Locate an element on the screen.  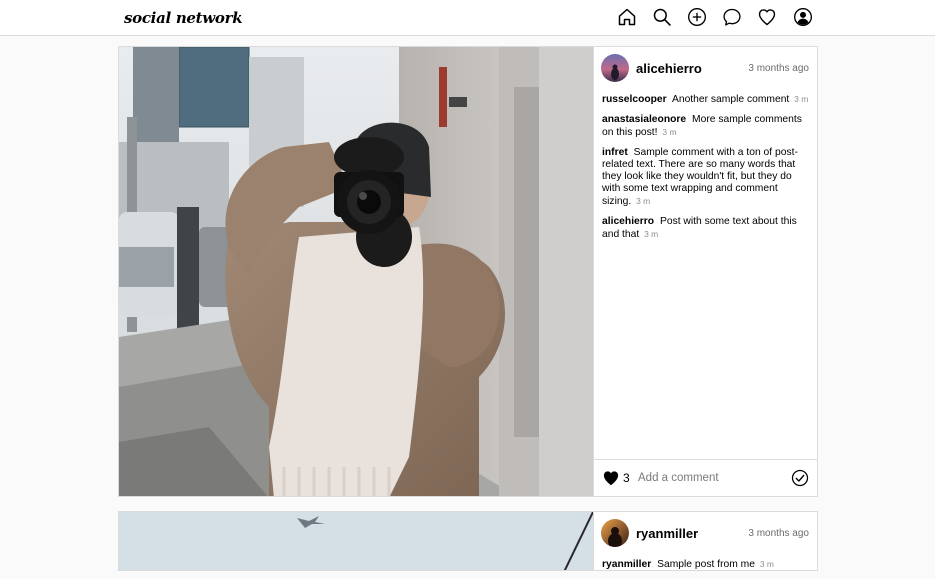
comment-item: russelcooper Another sample comment 3 m is located at coordinates (705, 99).